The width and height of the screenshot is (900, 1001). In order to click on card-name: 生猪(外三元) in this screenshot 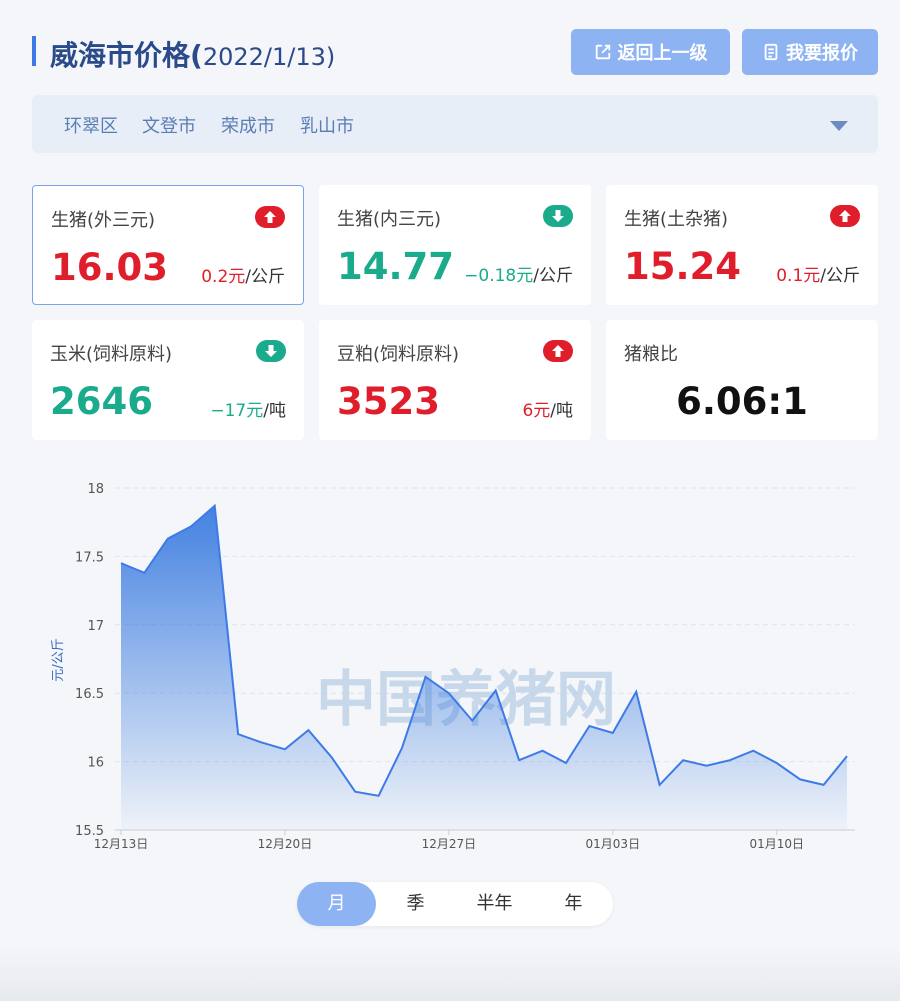, I will do `click(103, 220)`.